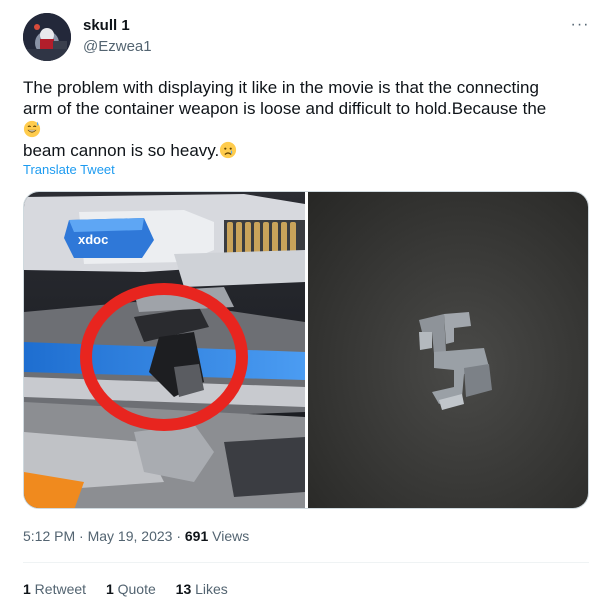 This screenshot has width=605, height=605. I want to click on user-handle: @Ezwea1, so click(117, 46).